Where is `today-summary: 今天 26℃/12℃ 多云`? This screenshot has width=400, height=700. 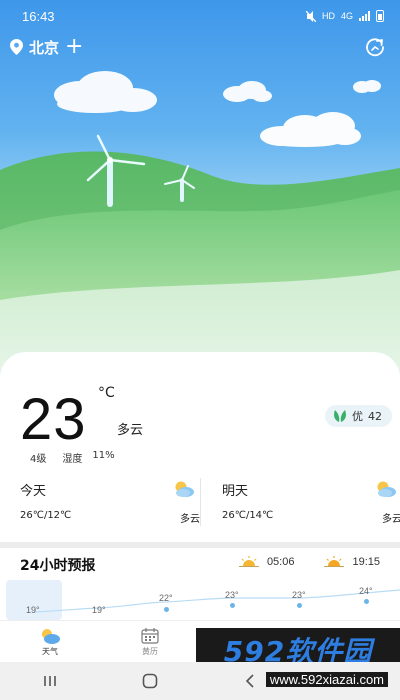
today-summary: 今天 26℃/12℃ 多云 is located at coordinates (115, 503).